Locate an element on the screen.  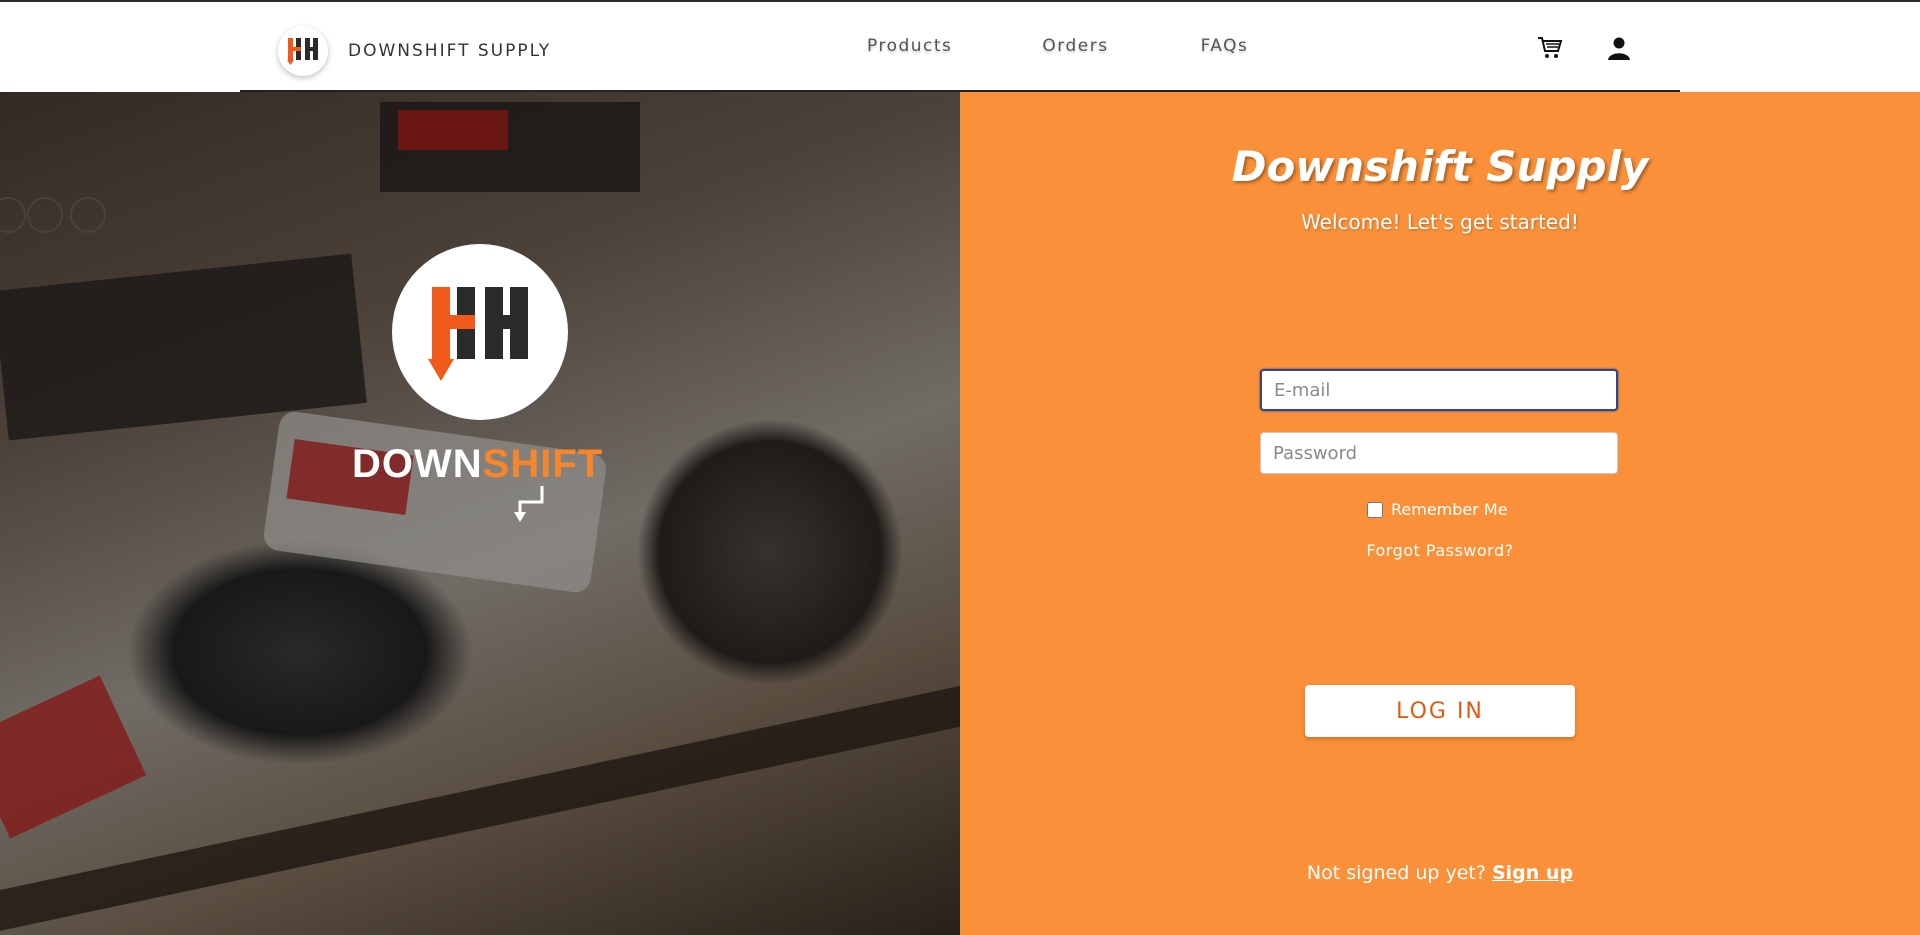
hero-wordmark: DOWNSHIFT is located at coordinates (477, 464).